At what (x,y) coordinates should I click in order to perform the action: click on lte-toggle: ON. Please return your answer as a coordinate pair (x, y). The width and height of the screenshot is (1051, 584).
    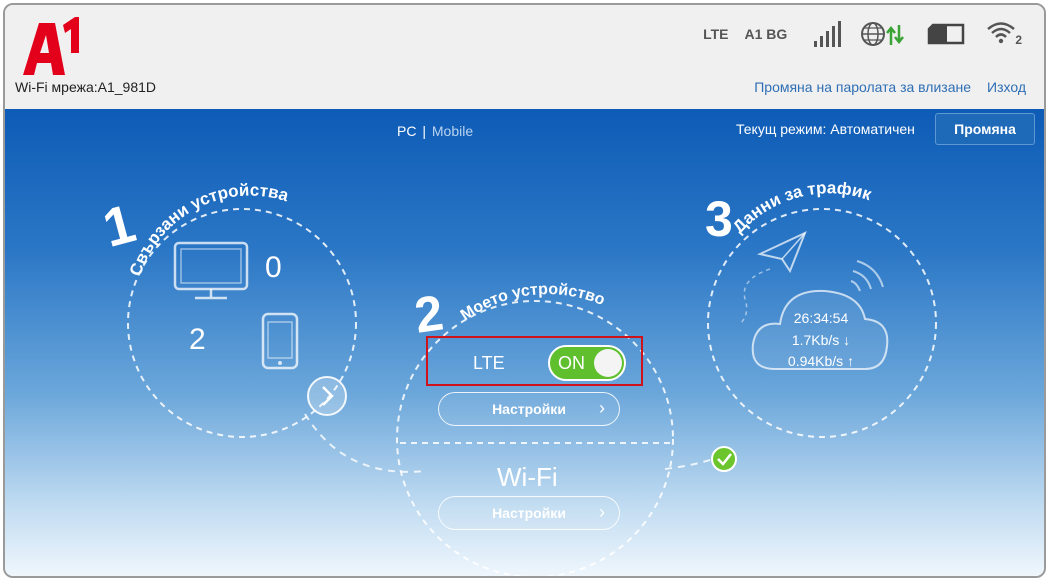
    Looking at the image, I should click on (587, 363).